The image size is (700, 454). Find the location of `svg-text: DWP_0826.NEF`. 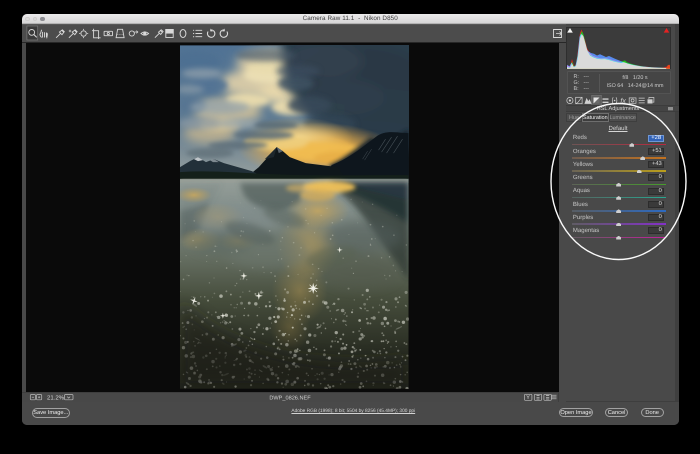

svg-text: DWP_0826.NEF is located at coordinates (290, 398).